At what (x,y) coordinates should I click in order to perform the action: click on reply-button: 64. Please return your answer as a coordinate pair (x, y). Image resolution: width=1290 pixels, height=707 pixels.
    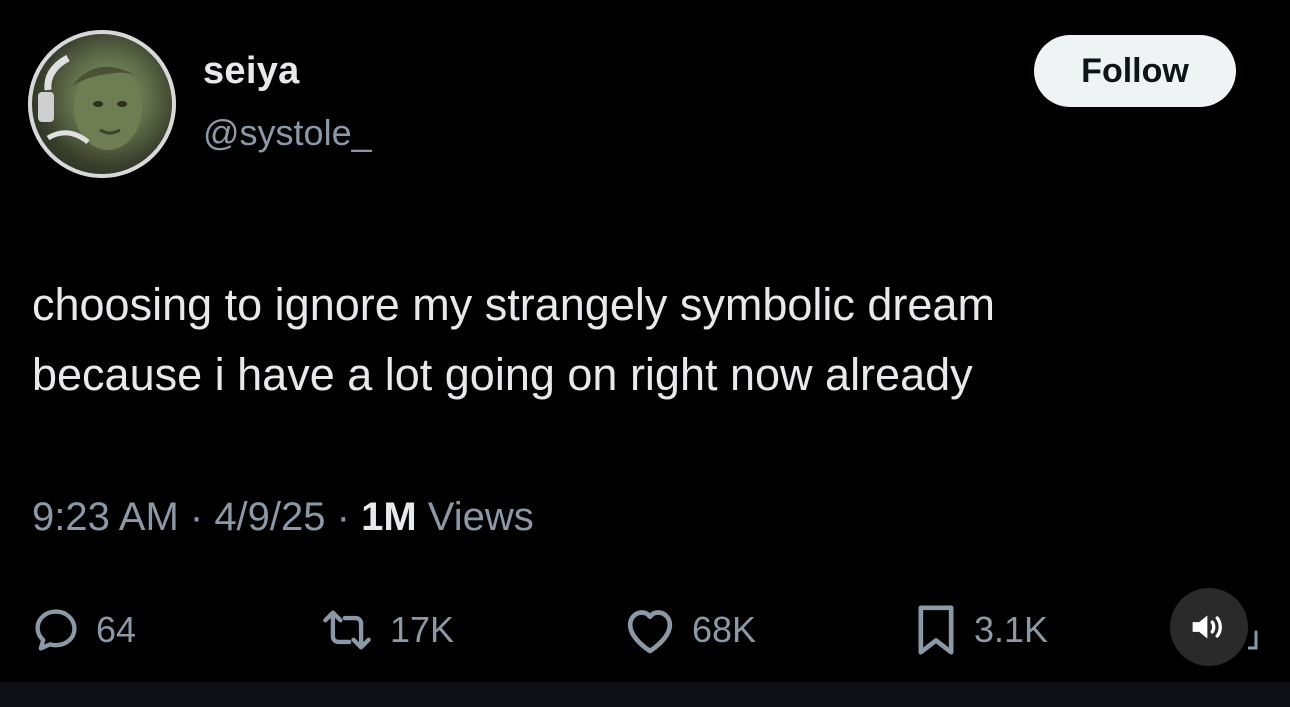
    Looking at the image, I should click on (83, 630).